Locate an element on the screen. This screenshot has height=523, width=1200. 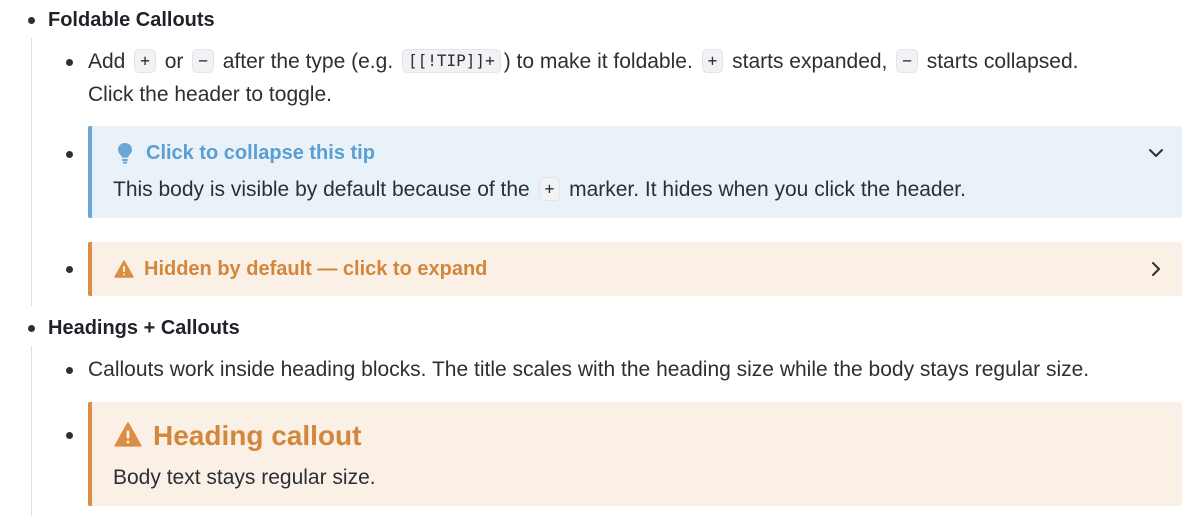
text-run: Add is located at coordinates (107, 61).